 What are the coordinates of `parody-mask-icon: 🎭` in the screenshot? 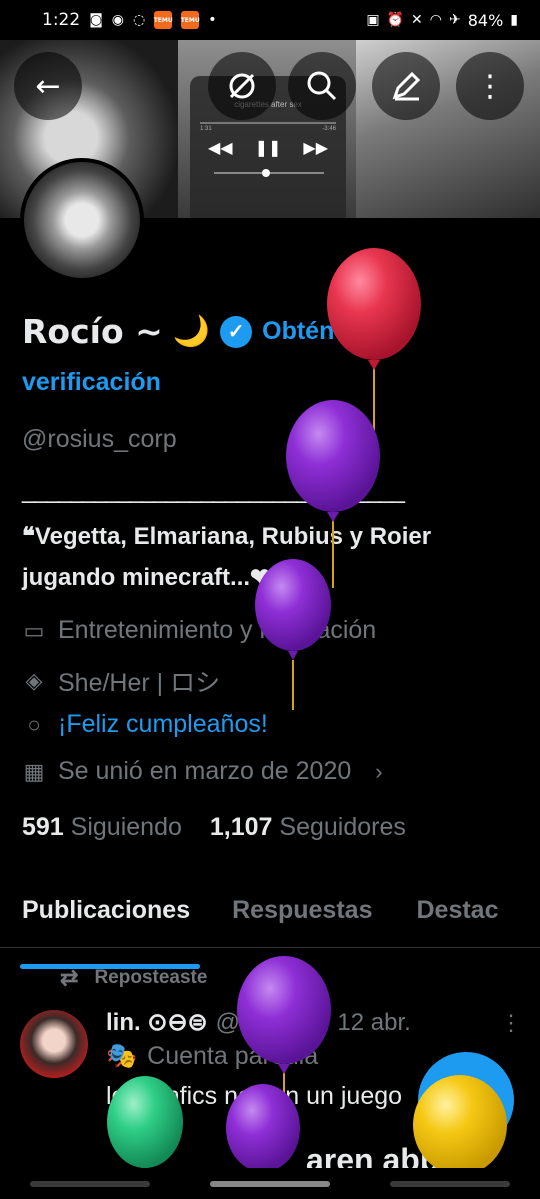 It's located at (122, 1056).